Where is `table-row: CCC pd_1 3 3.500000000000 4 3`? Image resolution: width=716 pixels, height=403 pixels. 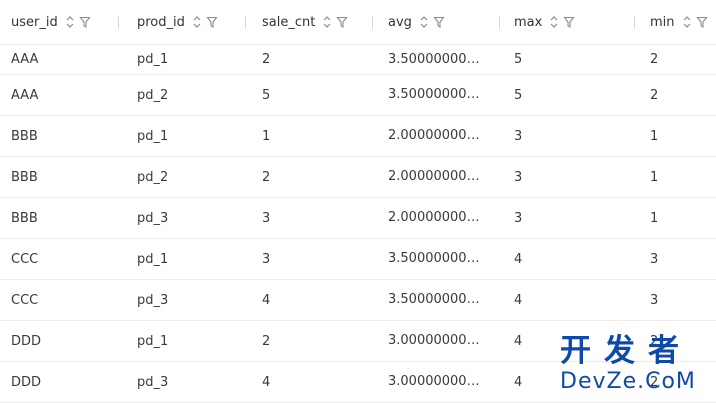
table-row: CCC pd_1 3 3.500000000000 4 3 is located at coordinates (358, 259).